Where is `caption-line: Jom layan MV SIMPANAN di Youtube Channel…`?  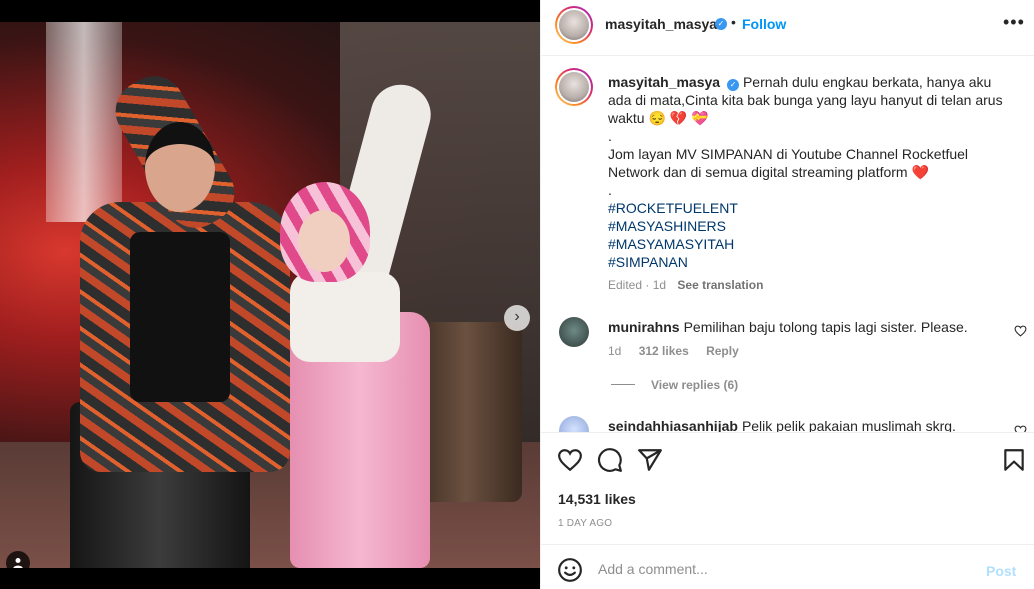
caption-line: Jom layan MV SIMPANAN di Youtube Channel… is located at coordinates (788, 163).